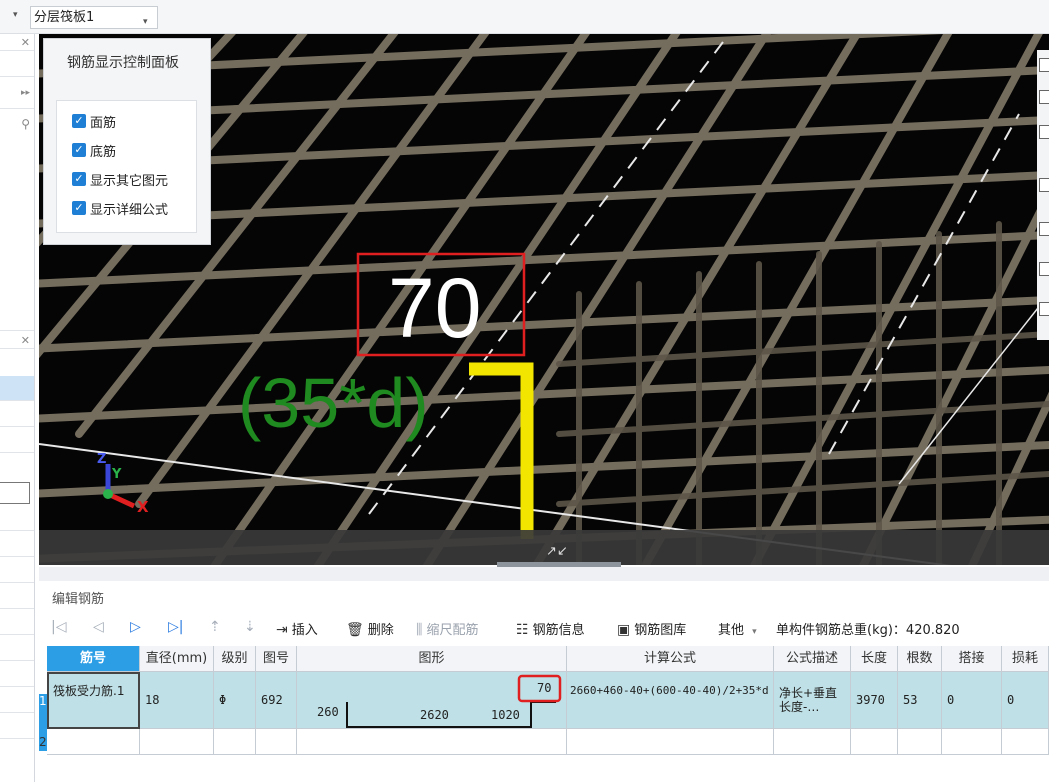  Describe the element at coordinates (435, 308) in the screenshot. I see `dimension-label: 70` at that location.